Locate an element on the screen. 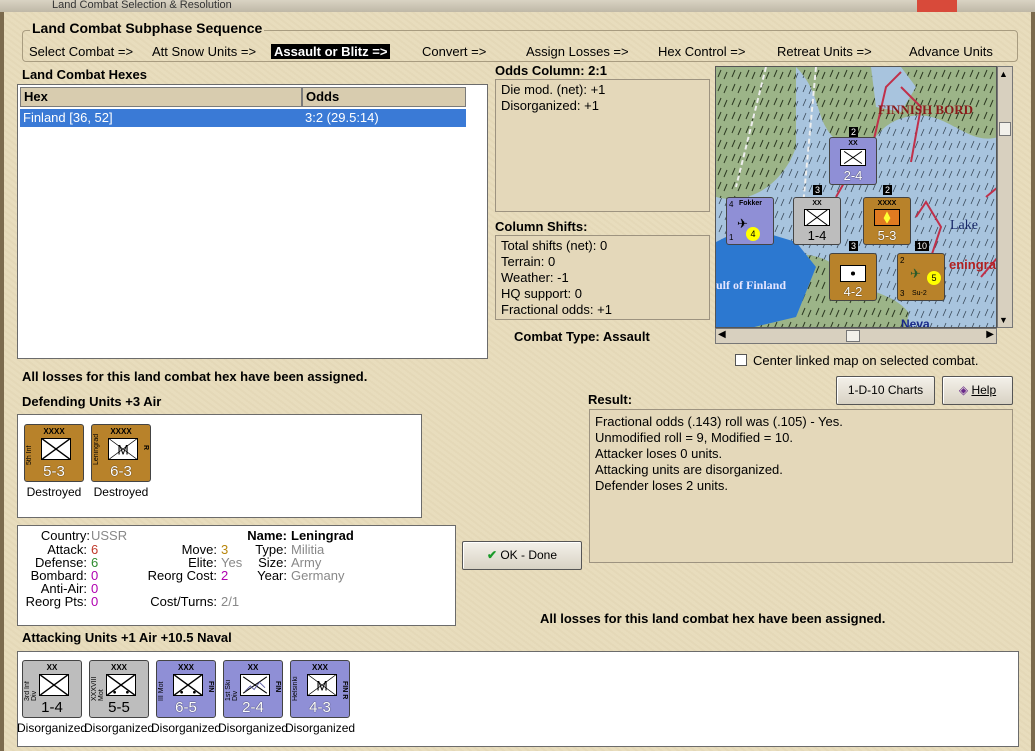 The height and width of the screenshot is (751, 1035). attacking-unit-counter: XX 1st Ski Div FIN 2-4 is located at coordinates (253, 689).